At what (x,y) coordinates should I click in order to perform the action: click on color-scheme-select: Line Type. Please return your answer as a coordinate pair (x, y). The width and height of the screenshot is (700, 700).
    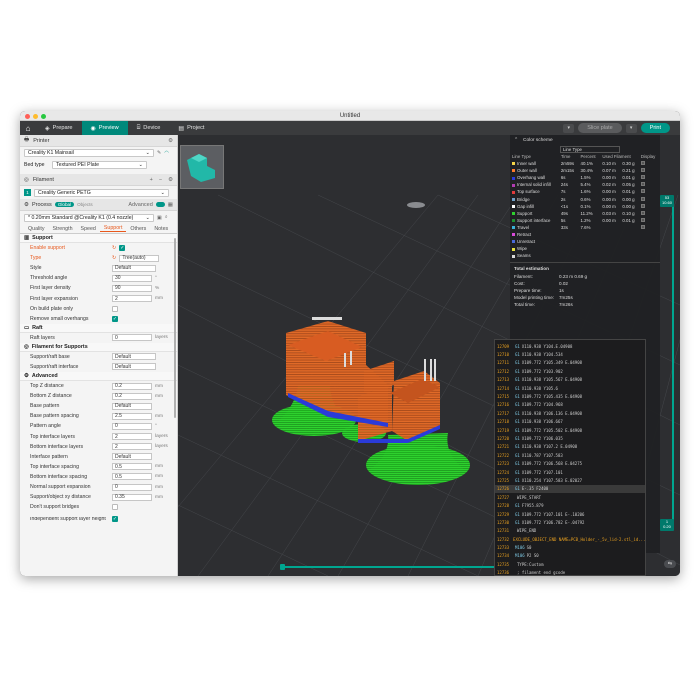
    Looking at the image, I should click on (590, 149).